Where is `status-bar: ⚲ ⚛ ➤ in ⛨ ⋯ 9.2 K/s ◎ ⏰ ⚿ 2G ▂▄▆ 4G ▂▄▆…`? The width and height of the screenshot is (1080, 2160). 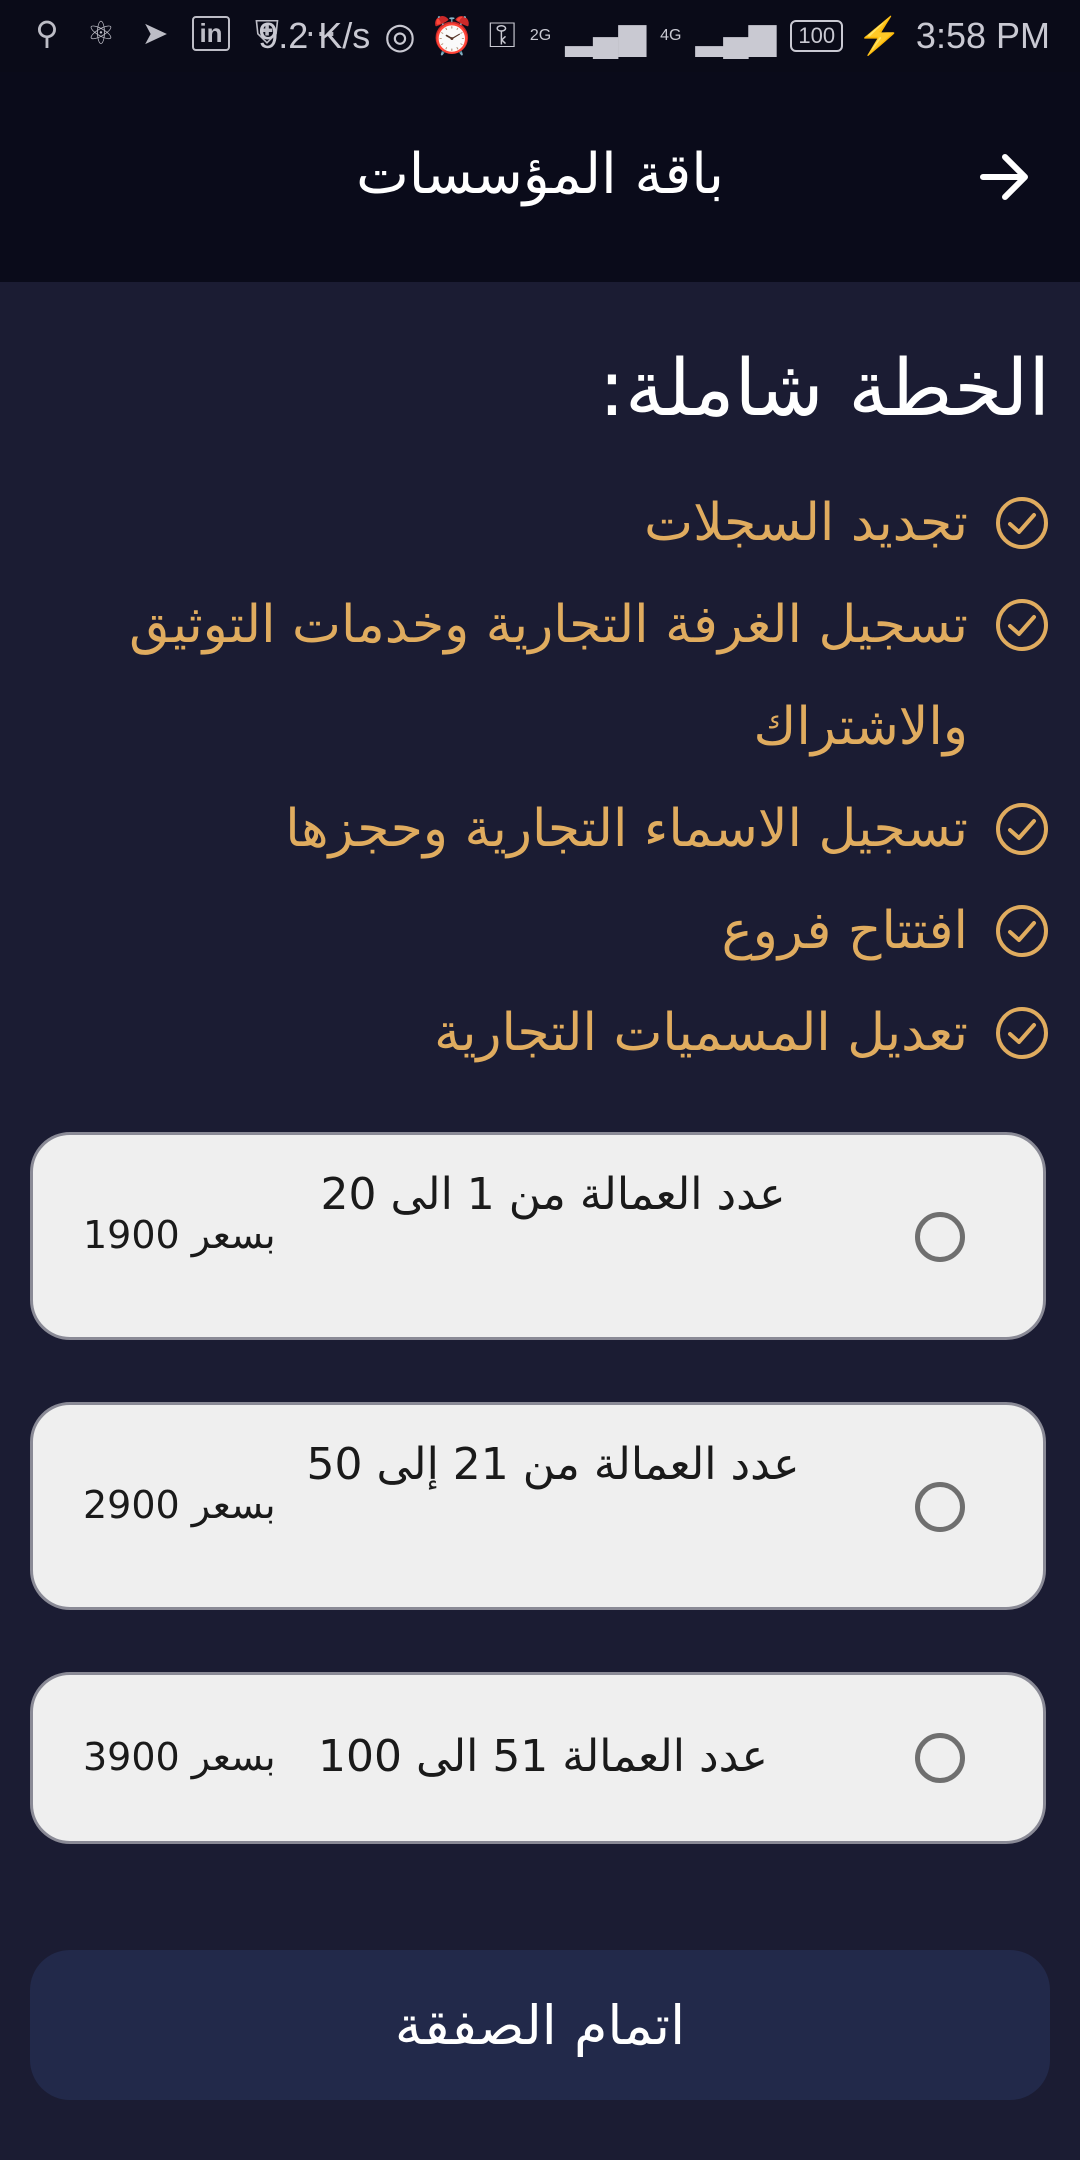 status-bar: ⚲ ⚛ ➤ in ⛨ ⋯ 9.2 K/s ◎ ⏰ ⚿ 2G ▂▄▆ 4G ▂▄▆… is located at coordinates (540, 36).